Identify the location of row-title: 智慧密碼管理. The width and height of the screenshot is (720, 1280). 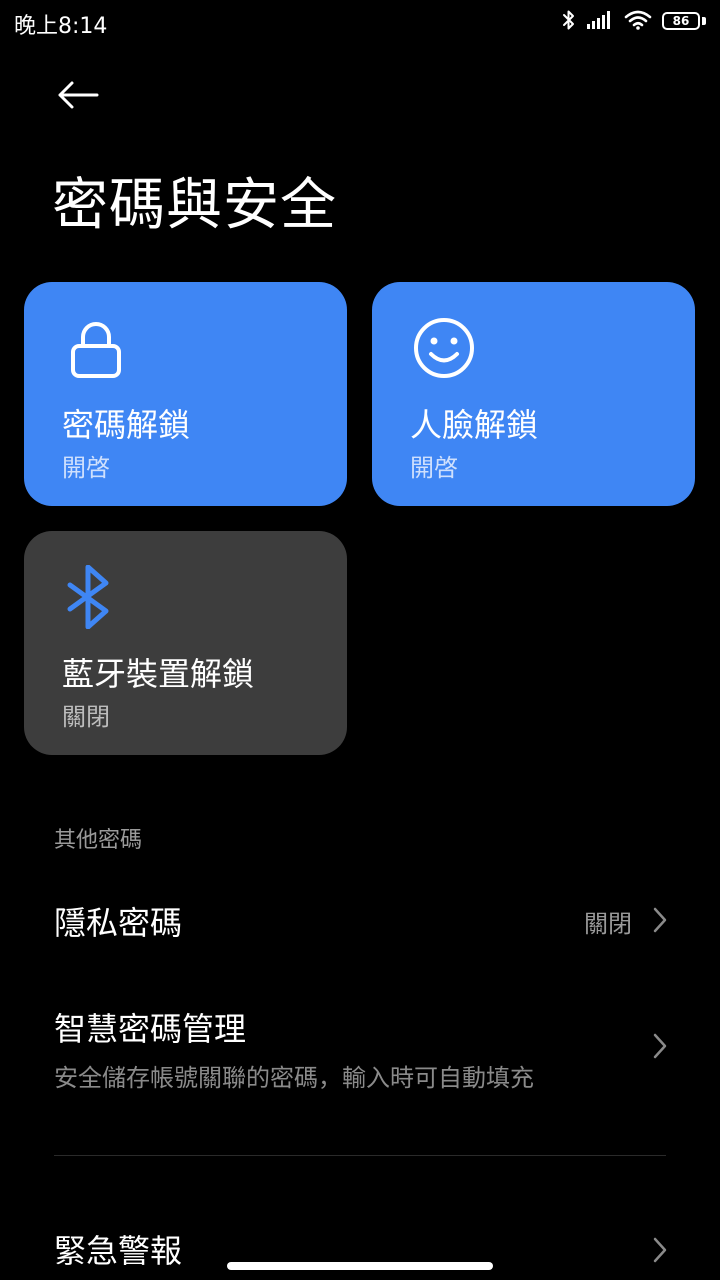
(150, 1029).